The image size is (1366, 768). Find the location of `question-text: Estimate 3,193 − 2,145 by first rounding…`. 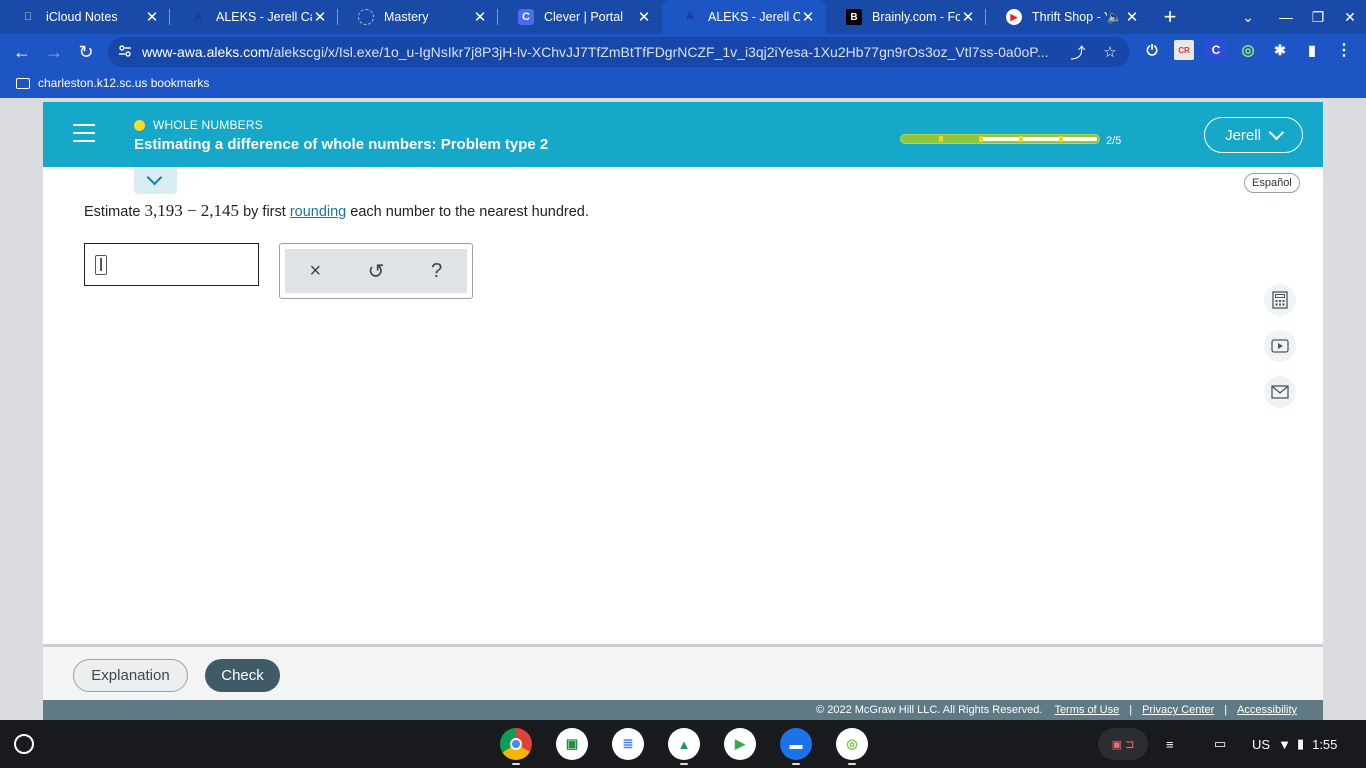

question-text: Estimate 3,193 − 2,145 by first rounding… is located at coordinates (336, 211).